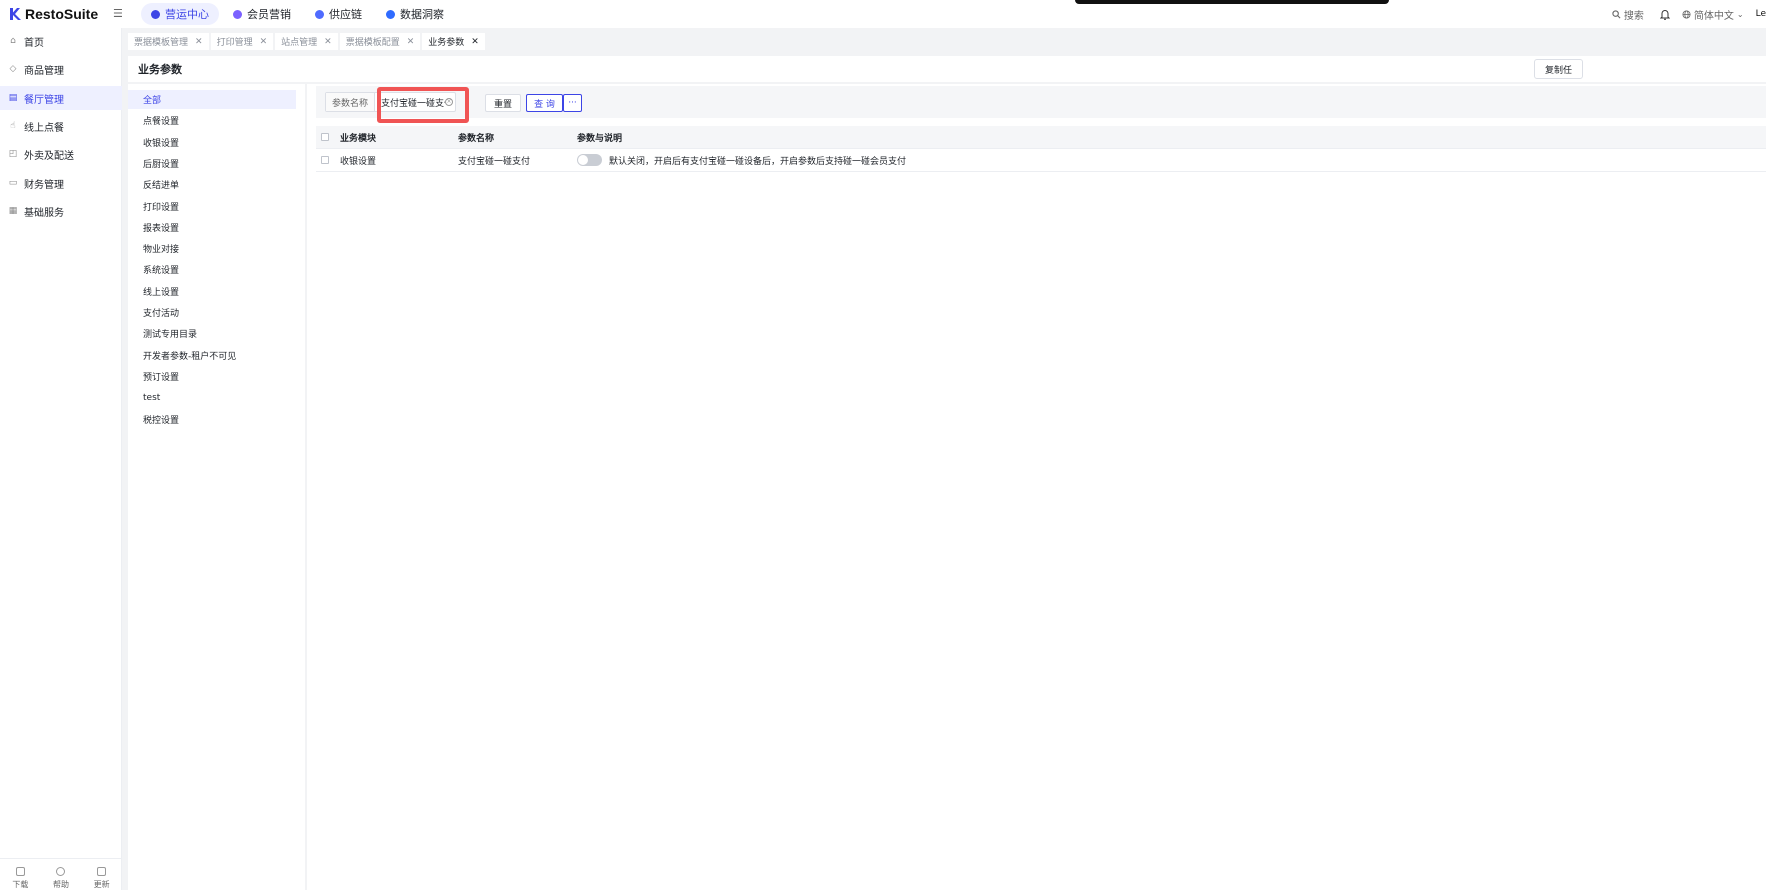  I want to click on reset-button: 重置, so click(503, 103).